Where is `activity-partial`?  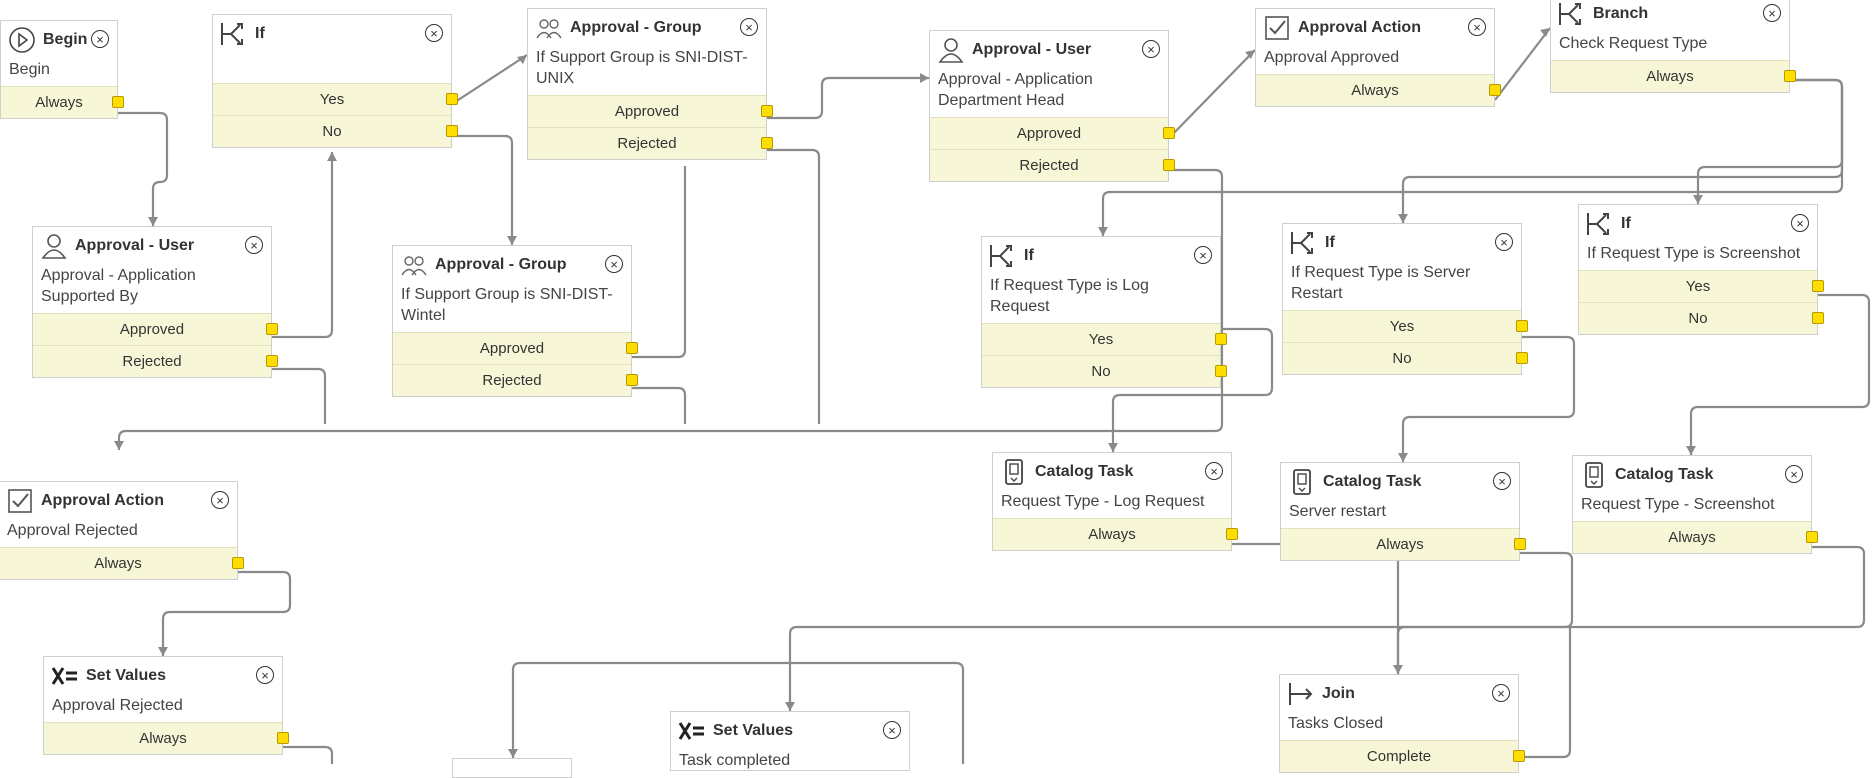
activity-partial is located at coordinates (512, 768).